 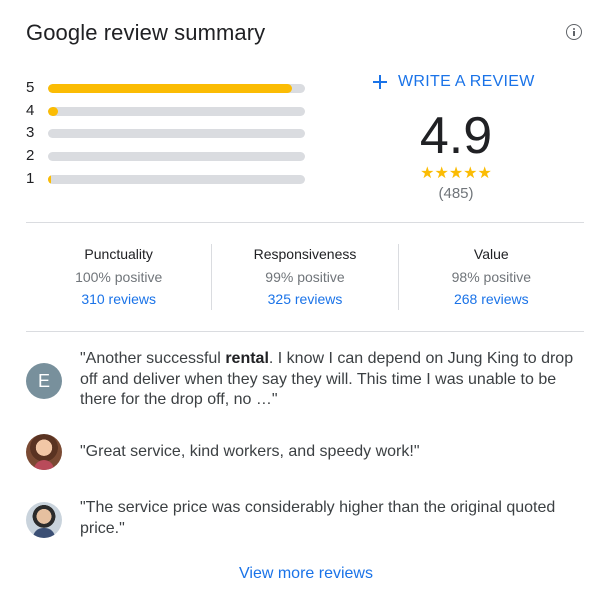 I want to click on attribute-value: Value 98% positive 268 reviews, so click(x=490, y=277).